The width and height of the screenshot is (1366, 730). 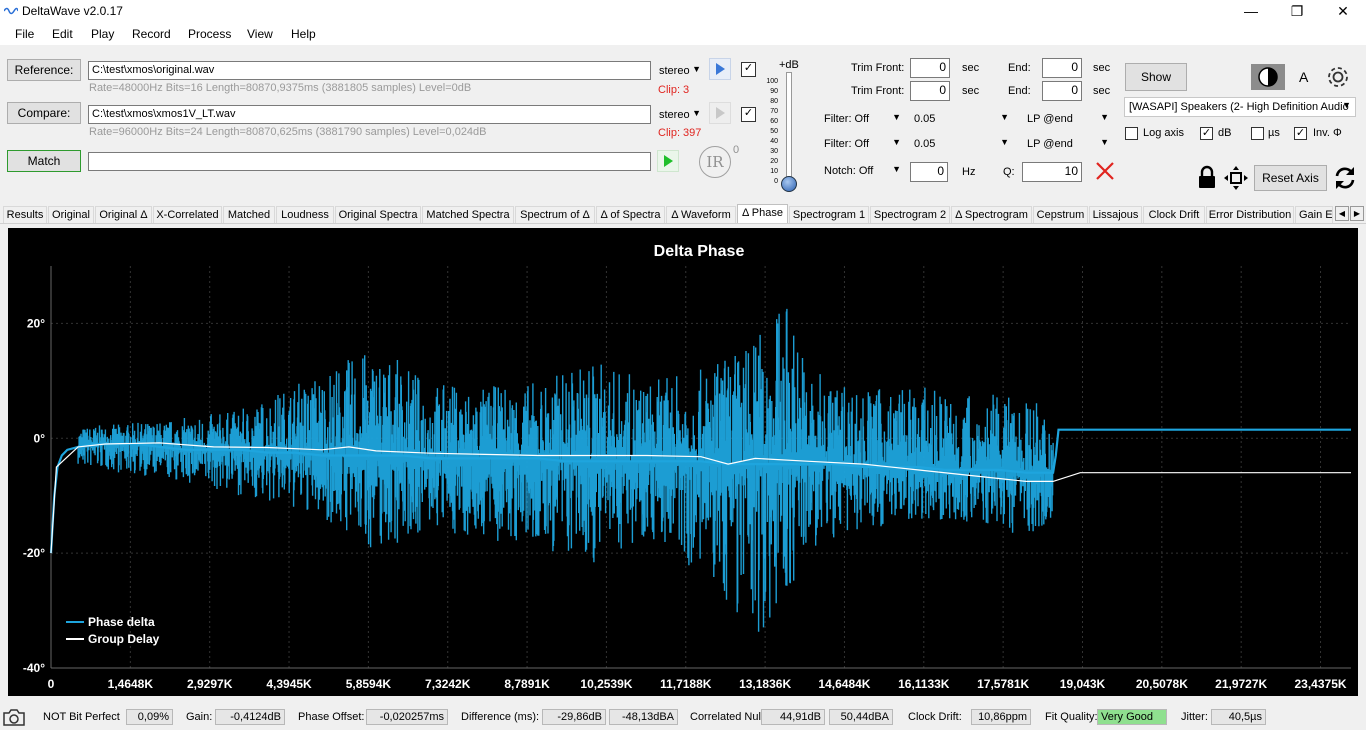 I want to click on show-button: Show, so click(x=1156, y=77).